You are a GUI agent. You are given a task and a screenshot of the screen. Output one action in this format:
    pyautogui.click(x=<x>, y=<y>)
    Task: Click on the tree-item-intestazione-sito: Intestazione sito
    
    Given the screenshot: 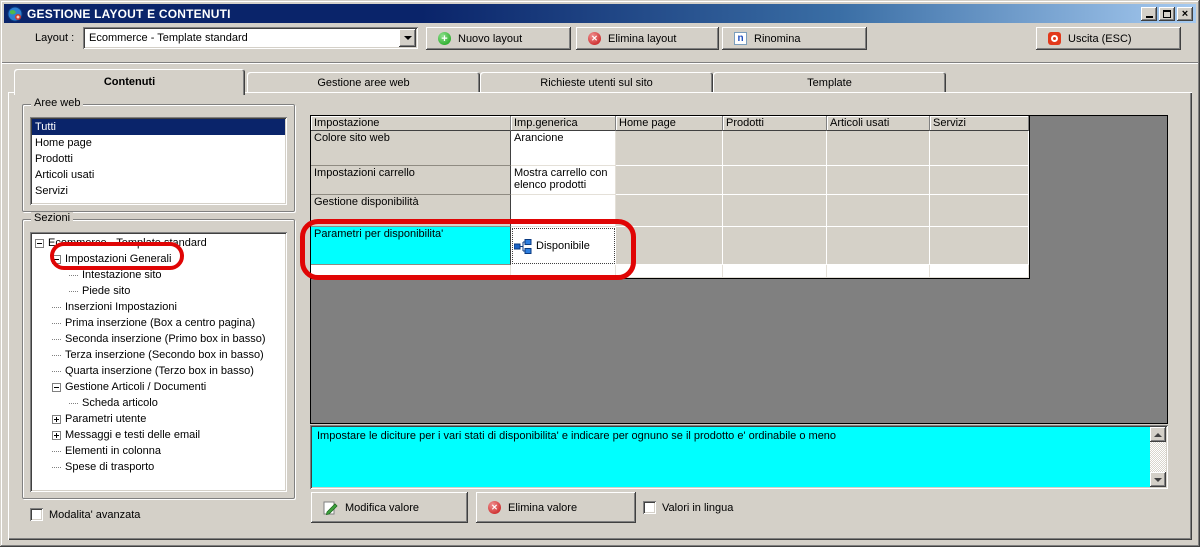 What is the action you would take?
    pyautogui.click(x=158, y=275)
    